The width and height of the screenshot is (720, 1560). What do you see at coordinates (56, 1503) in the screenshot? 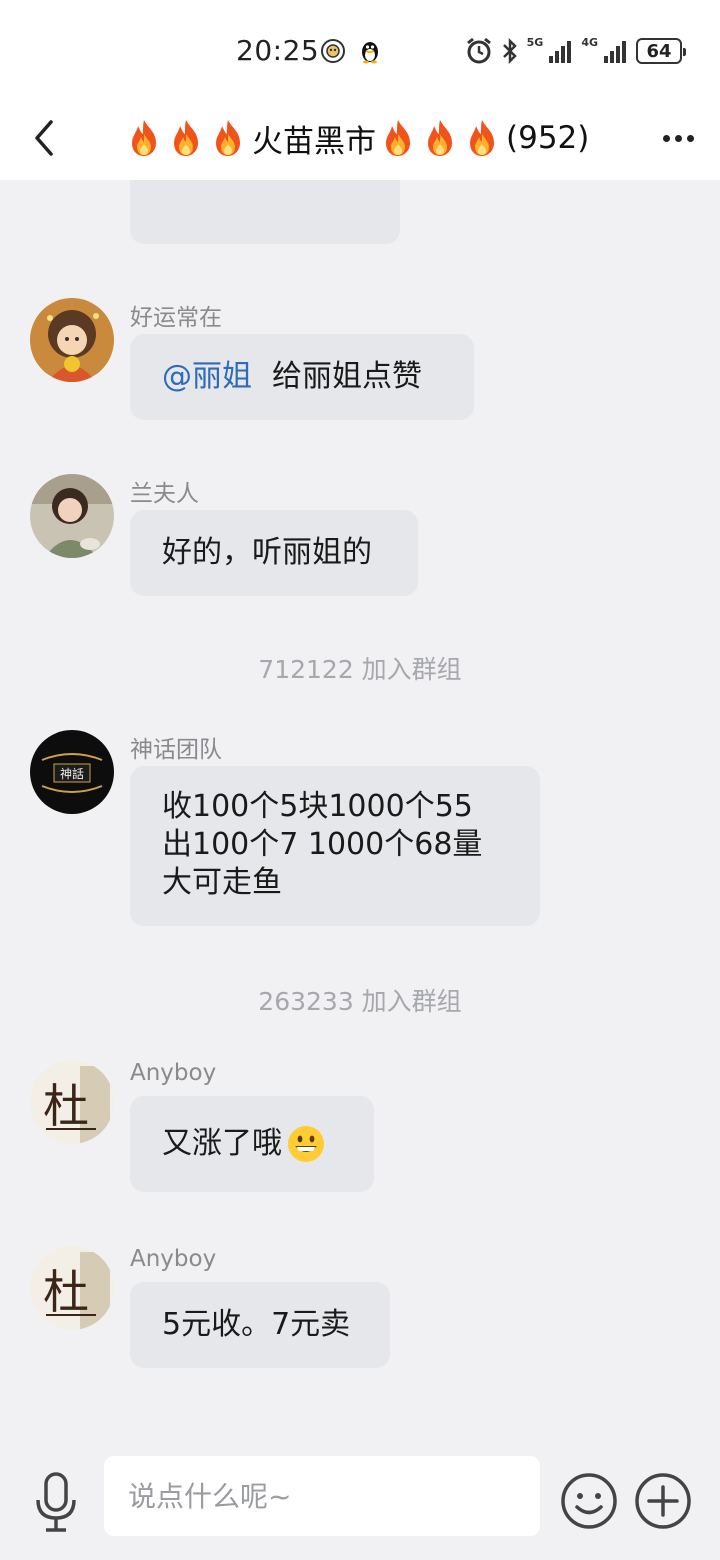
I see `microphone-icon` at bounding box center [56, 1503].